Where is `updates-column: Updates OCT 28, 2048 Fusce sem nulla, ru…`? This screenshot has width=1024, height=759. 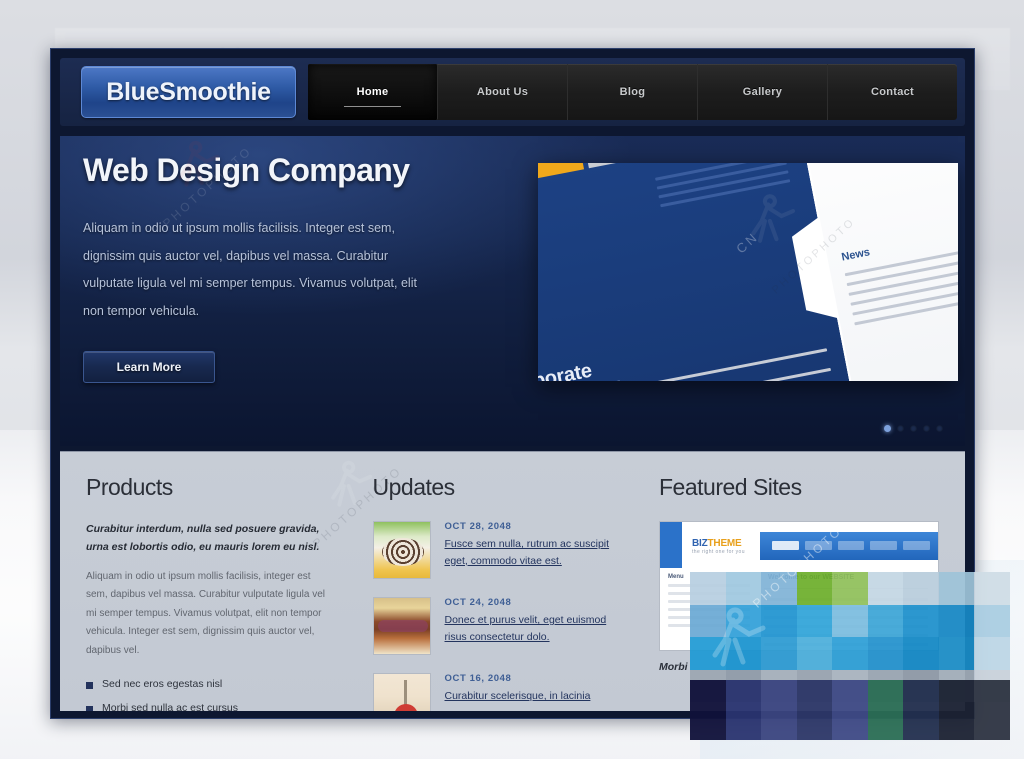
updates-column: Updates OCT 28, 2048 Fusce sem nulla, ru… is located at coordinates (493, 592).